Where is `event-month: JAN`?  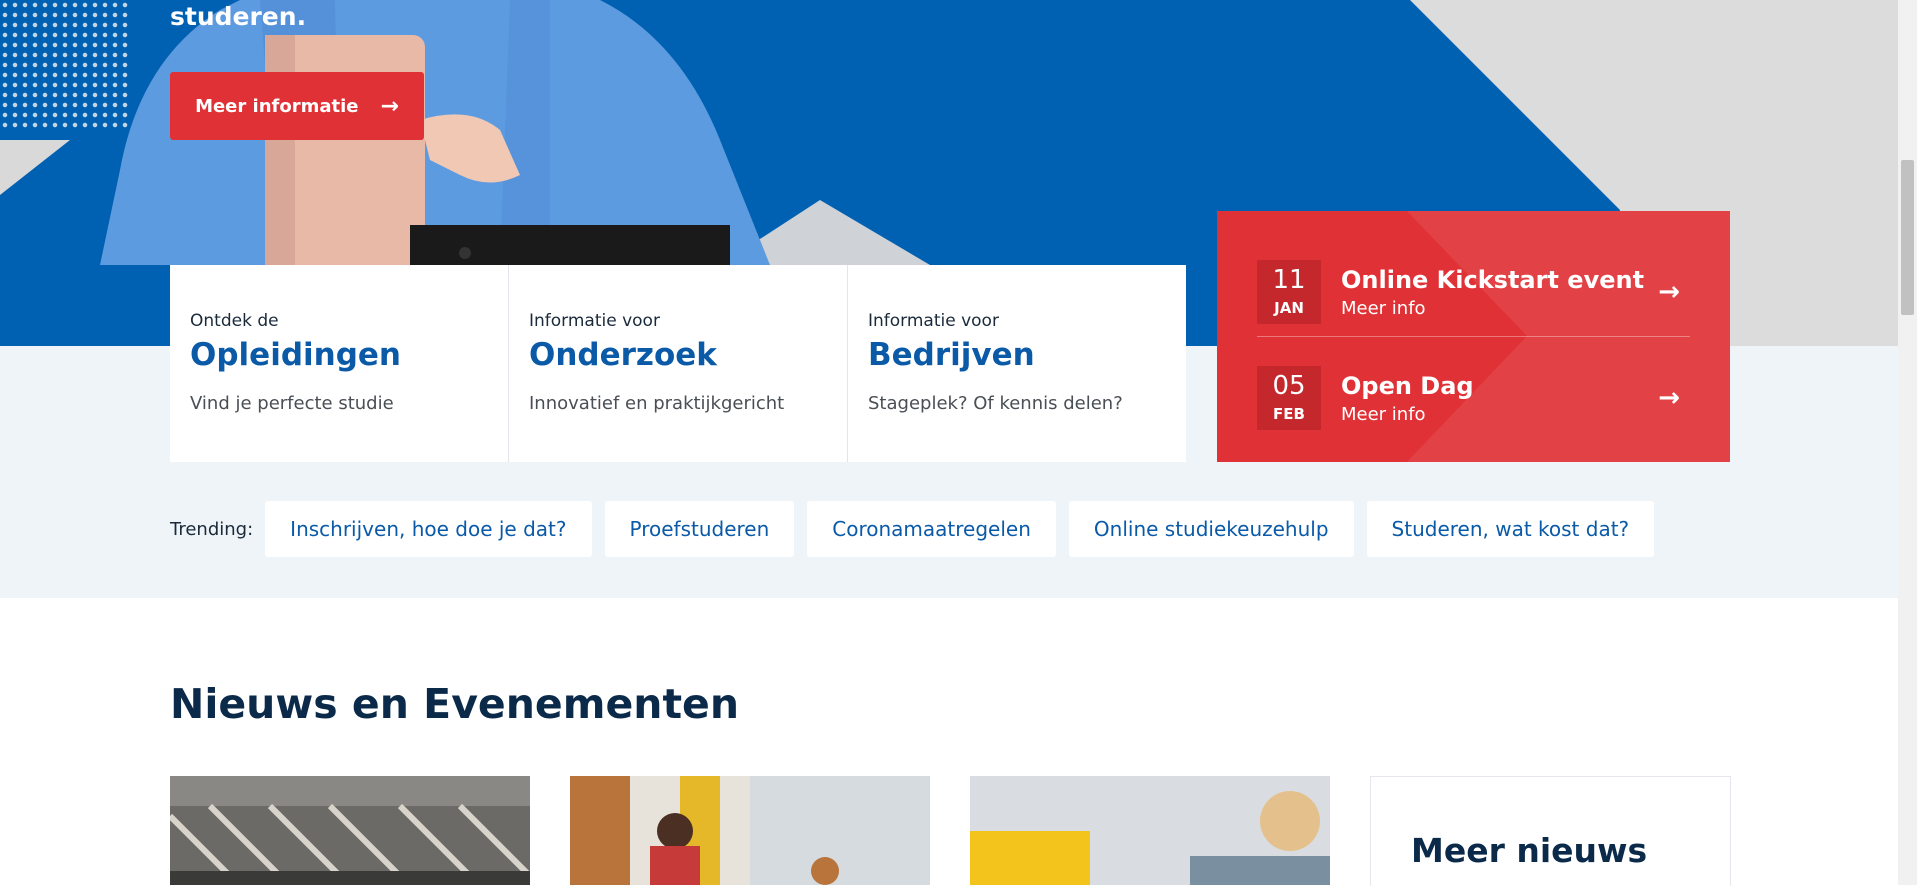
event-month: JAN is located at coordinates (1289, 308).